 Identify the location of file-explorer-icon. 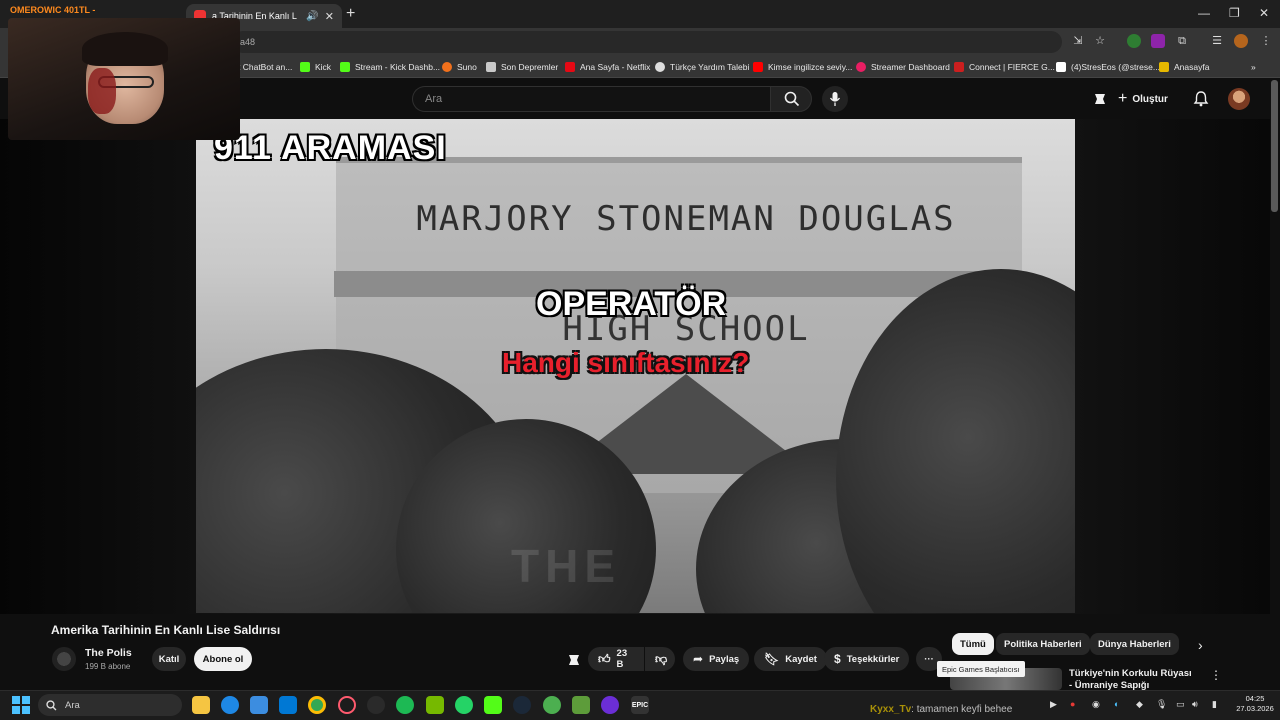
(201, 705).